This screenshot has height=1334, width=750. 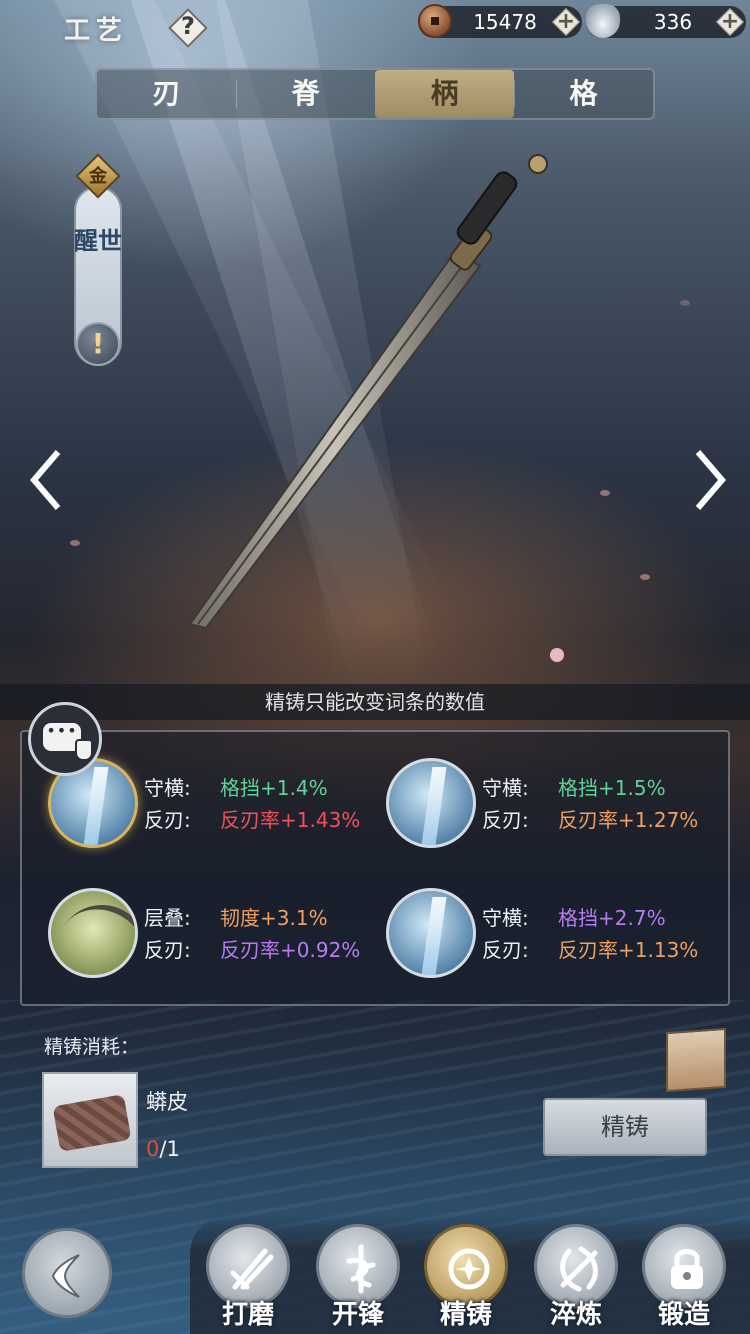 I want to click on grade-badge-text: 金, so click(x=98, y=176).